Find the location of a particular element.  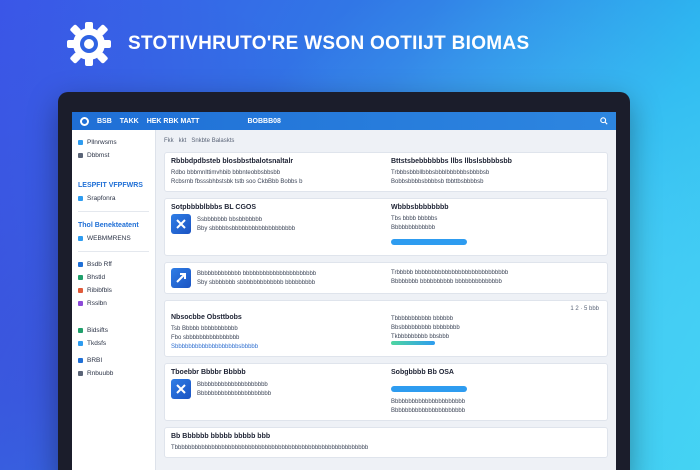

sidebar-item-label: Tkdsfs is located at coordinates (97, 343).